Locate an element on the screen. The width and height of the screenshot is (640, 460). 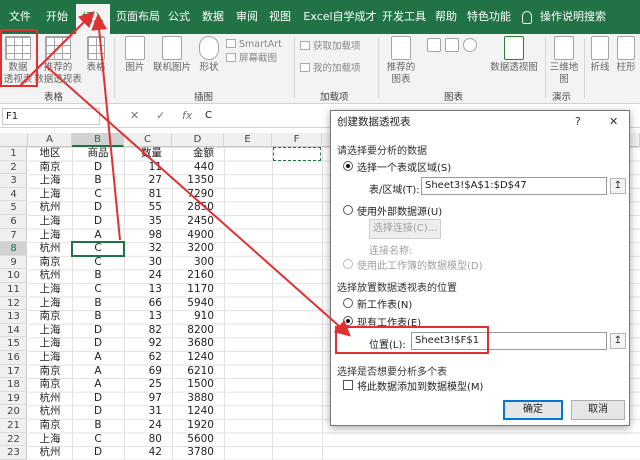
table-cell: 地区 is located at coordinates (50, 154).